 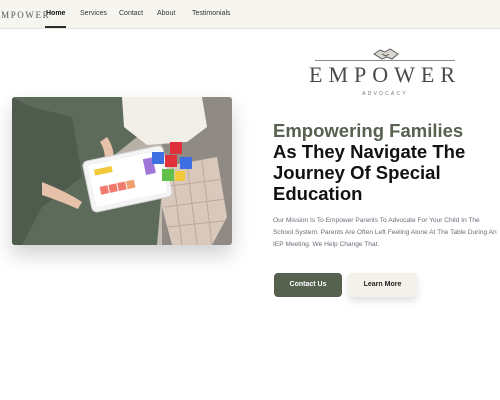 What do you see at coordinates (318, 193) in the screenshot?
I see `headline-line-3: Education` at bounding box center [318, 193].